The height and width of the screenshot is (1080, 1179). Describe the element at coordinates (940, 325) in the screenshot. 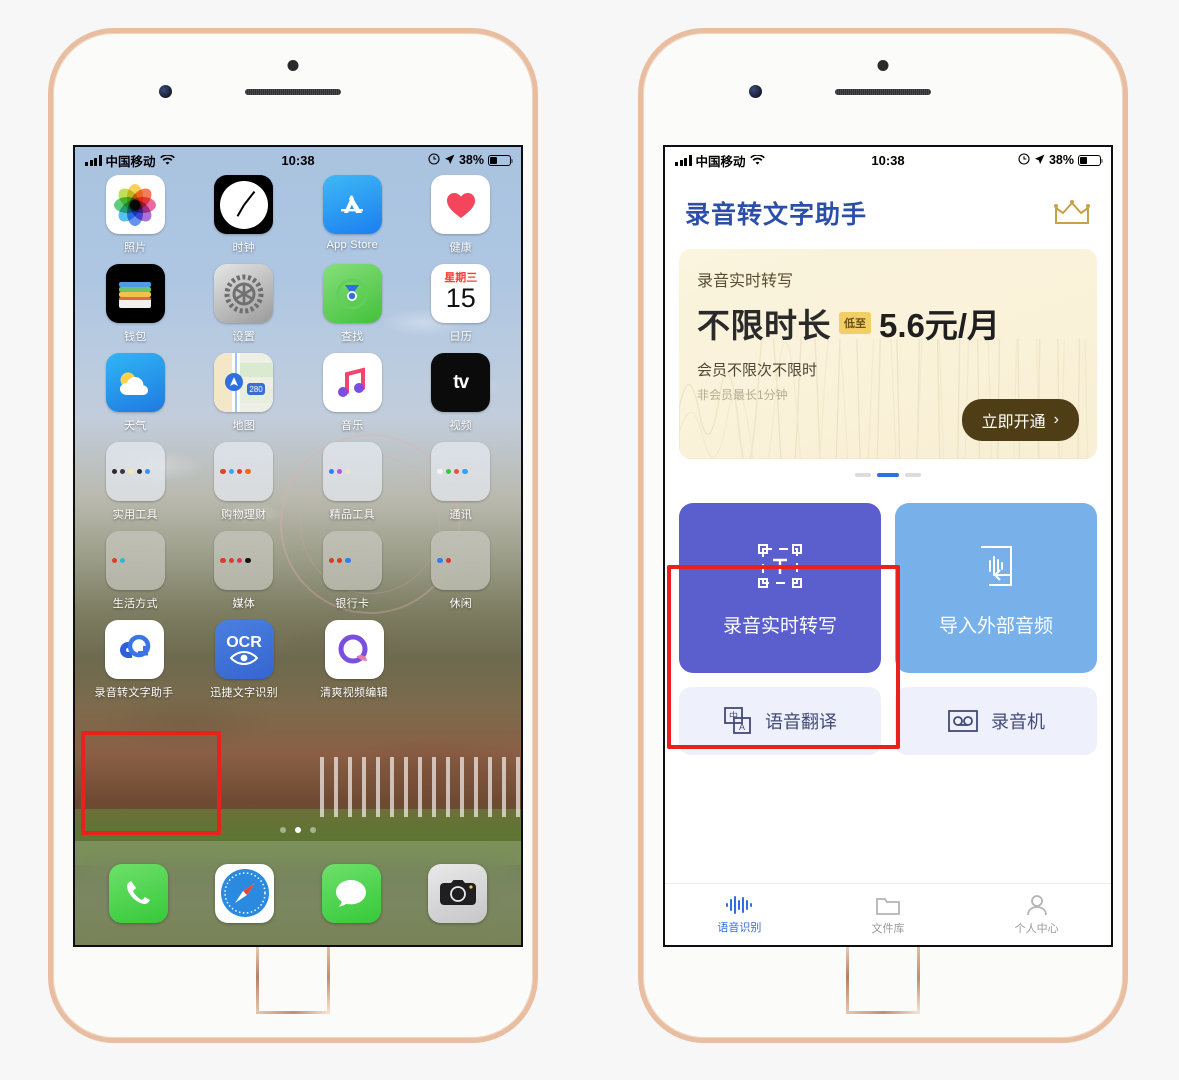

I see `banner-price: 5.6元/月` at that location.